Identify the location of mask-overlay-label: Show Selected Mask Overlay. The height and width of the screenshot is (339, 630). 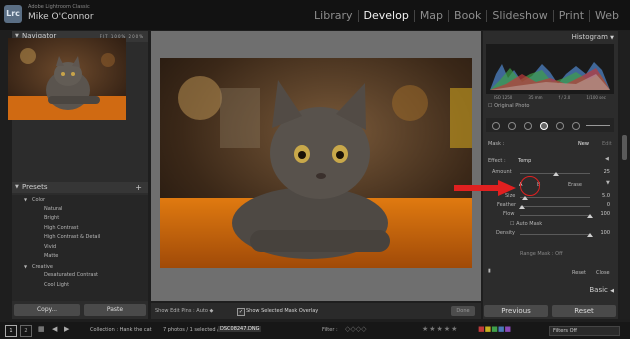
(282, 311).